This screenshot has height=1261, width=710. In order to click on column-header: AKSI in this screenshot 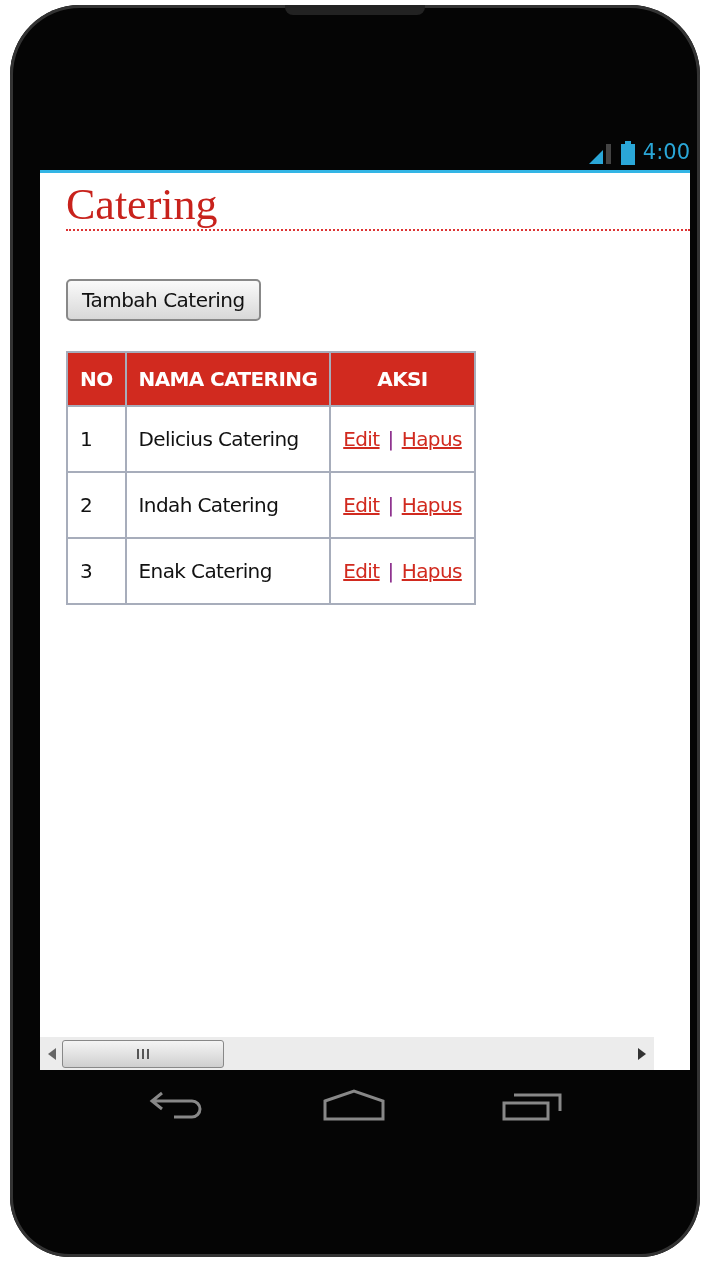, I will do `click(402, 379)`.